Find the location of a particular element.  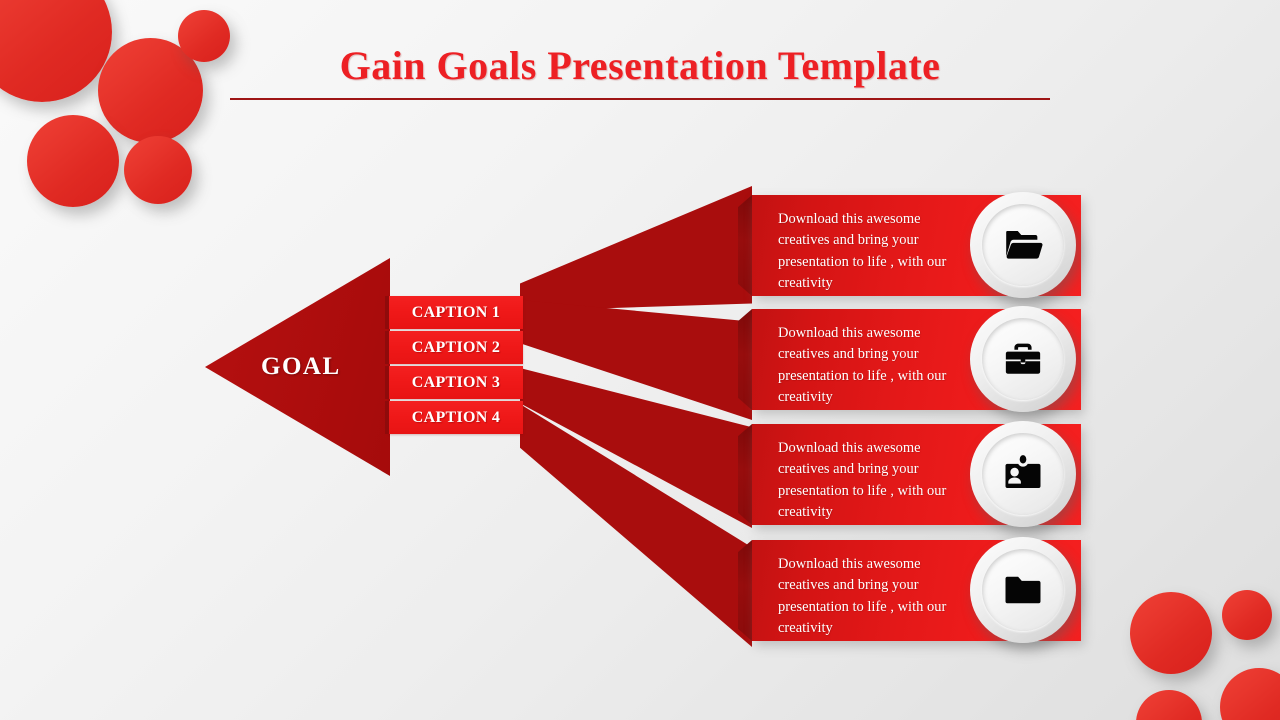

caption-bar-3: CAPTION 3 is located at coordinates (454, 382).